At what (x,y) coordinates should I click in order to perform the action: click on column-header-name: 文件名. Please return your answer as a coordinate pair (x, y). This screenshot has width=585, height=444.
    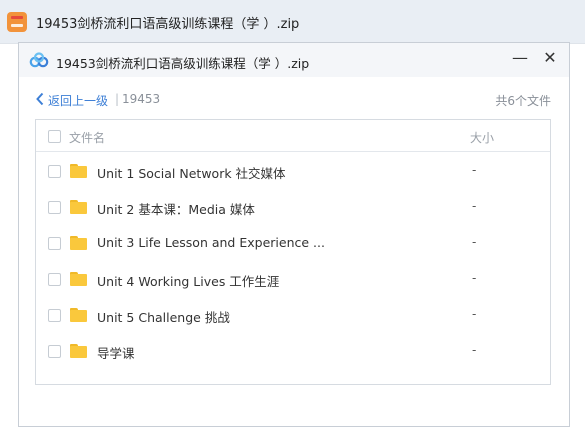
    Looking at the image, I should click on (87, 137).